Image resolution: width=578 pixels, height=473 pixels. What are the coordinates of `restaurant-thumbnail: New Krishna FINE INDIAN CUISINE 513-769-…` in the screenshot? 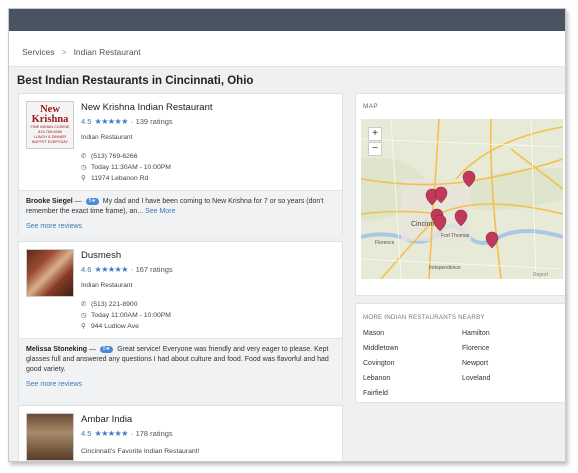 It's located at (50, 125).